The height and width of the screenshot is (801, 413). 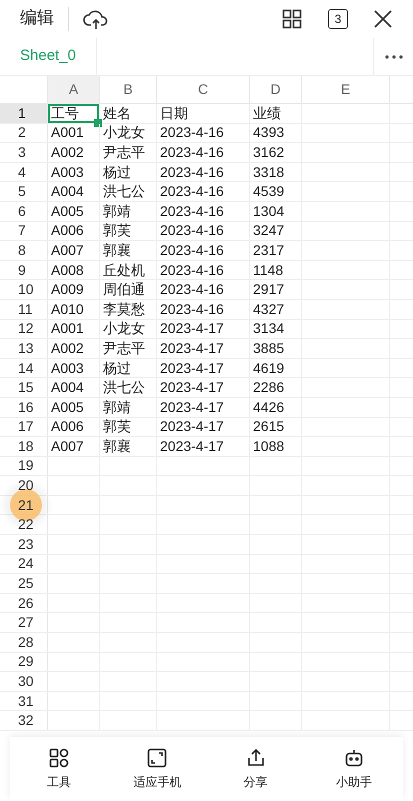 I want to click on row-number: 2, so click(x=22, y=133).